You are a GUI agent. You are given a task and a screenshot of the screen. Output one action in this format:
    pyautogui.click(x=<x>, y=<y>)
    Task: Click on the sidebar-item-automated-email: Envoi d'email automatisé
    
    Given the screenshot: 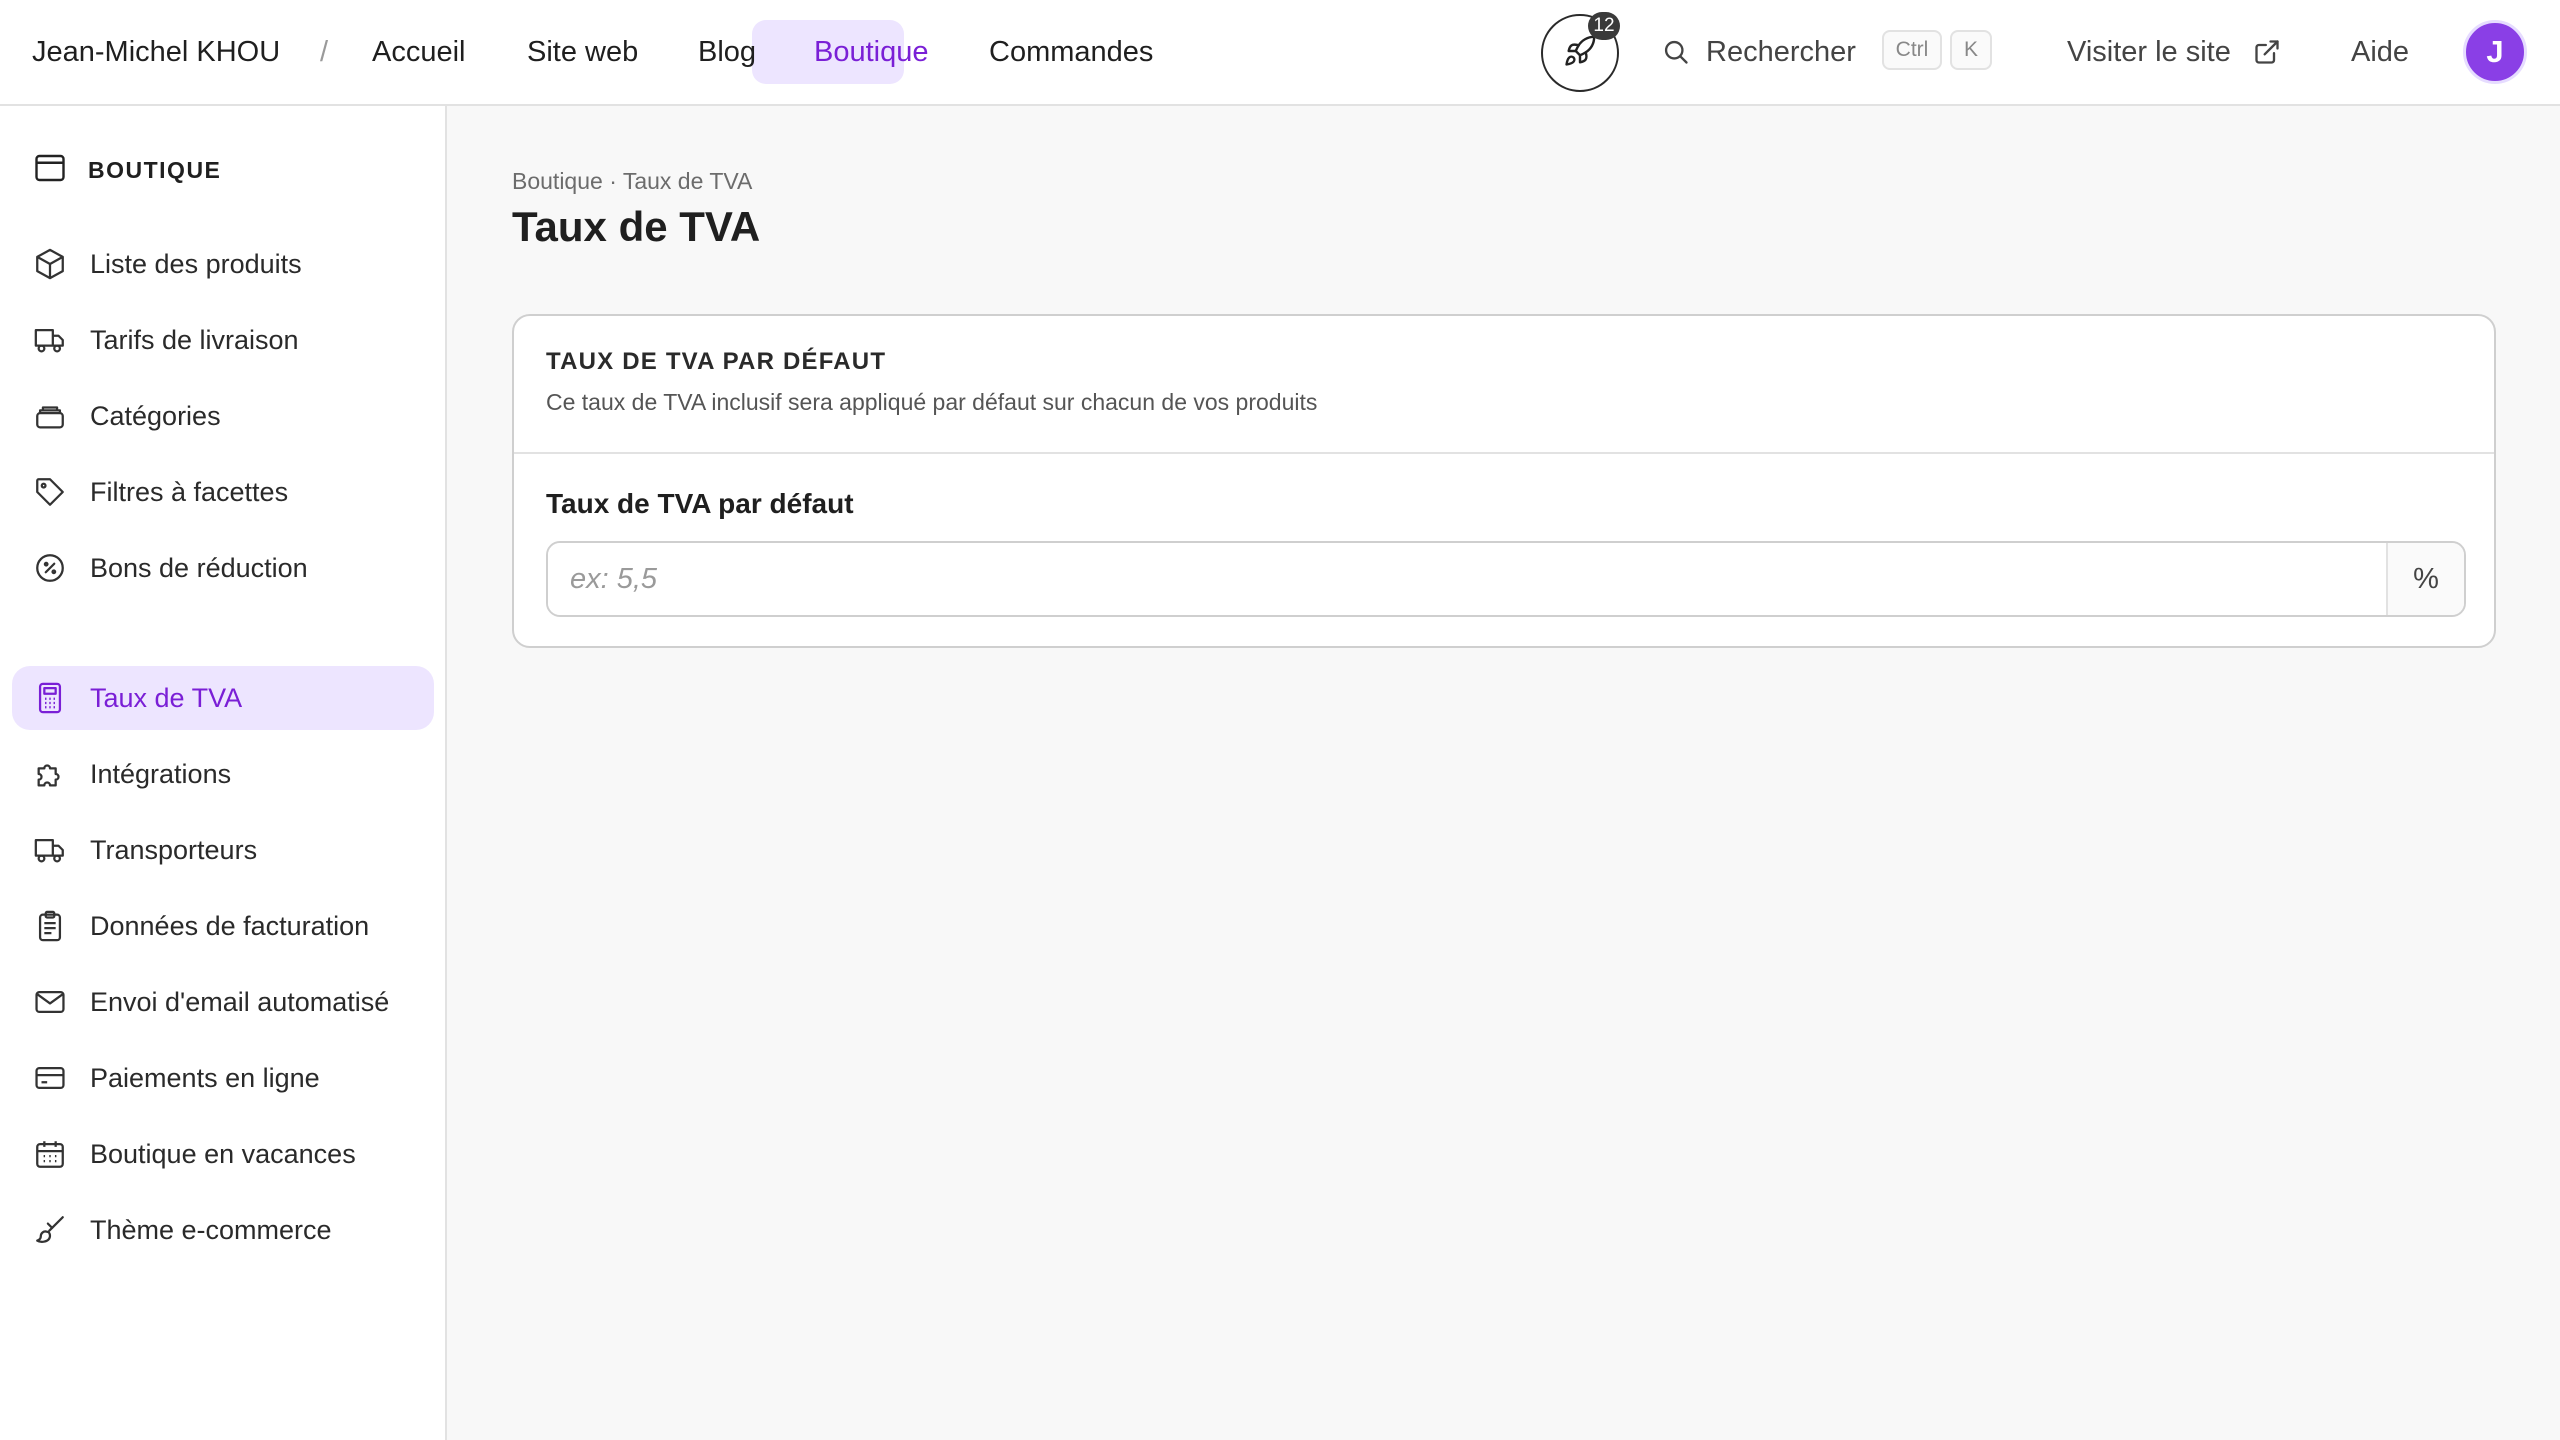 What is the action you would take?
    pyautogui.click(x=223, y=1002)
    